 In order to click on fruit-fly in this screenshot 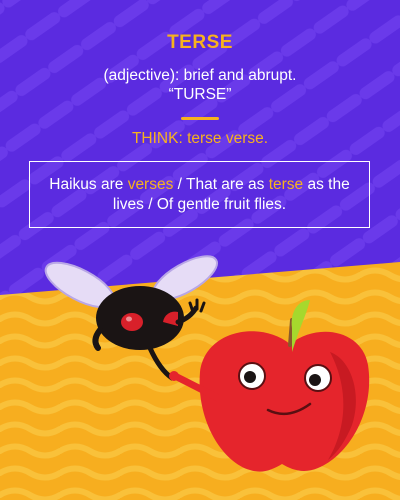, I will do `click(131, 318)`.